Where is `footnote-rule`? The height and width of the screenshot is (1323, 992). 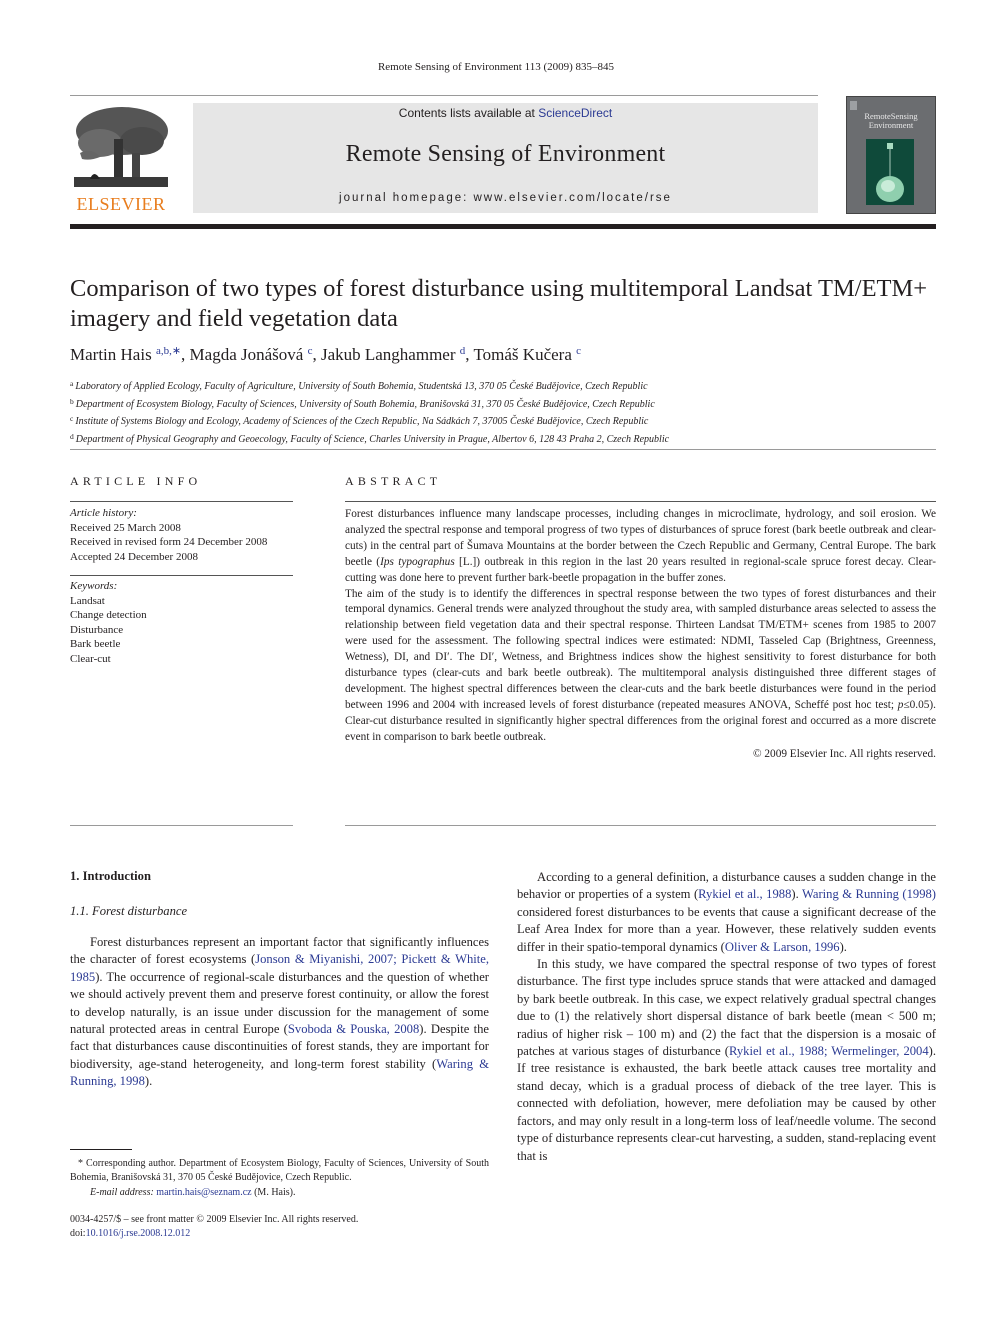 footnote-rule is located at coordinates (101, 1149).